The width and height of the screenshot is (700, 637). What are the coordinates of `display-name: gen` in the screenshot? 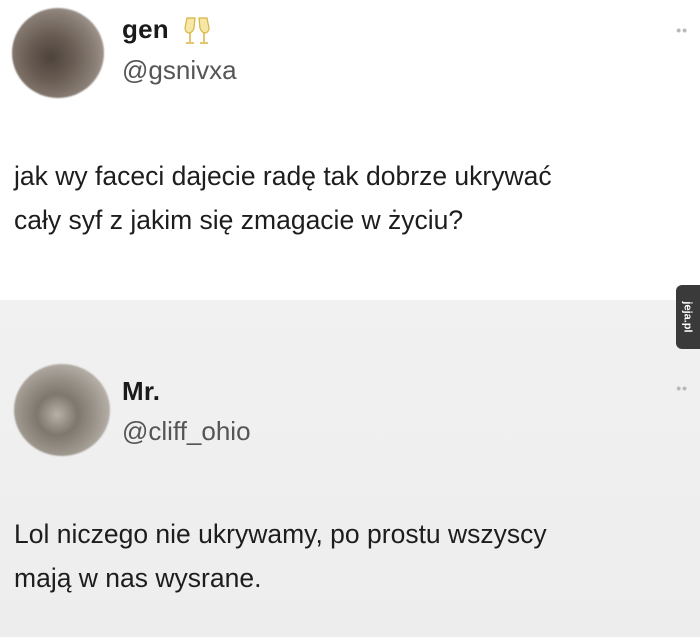 It's located at (145, 29).